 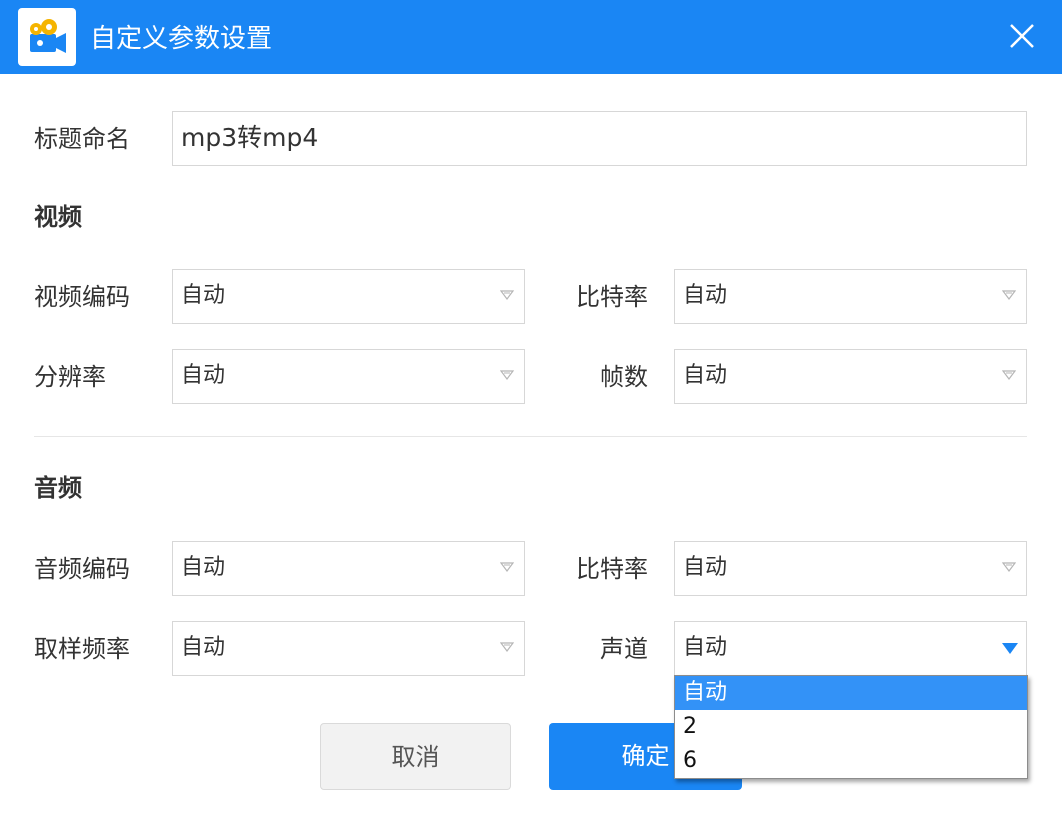 What do you see at coordinates (58, 217) in the screenshot?
I see `video-section-heading: 视频` at bounding box center [58, 217].